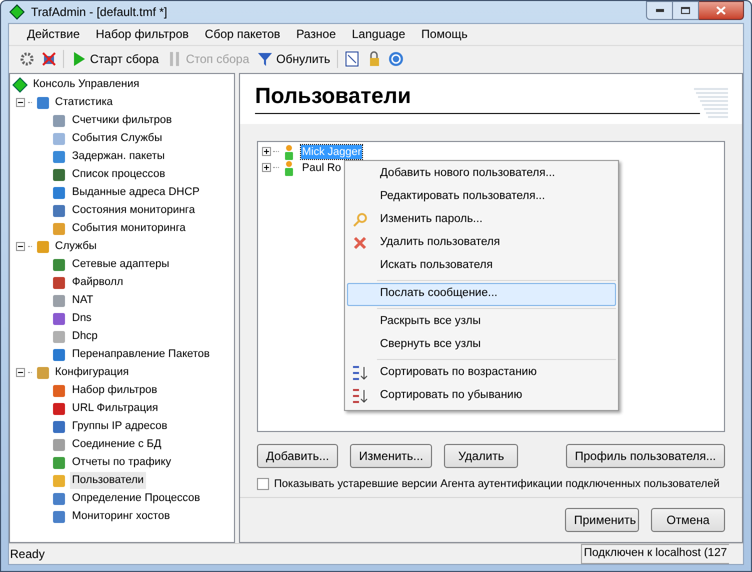 This screenshot has width=752, height=572. I want to click on checkbox-label: Показывать устаревшие версии Агента аутентификации подключенных пользователей, so click(497, 484).